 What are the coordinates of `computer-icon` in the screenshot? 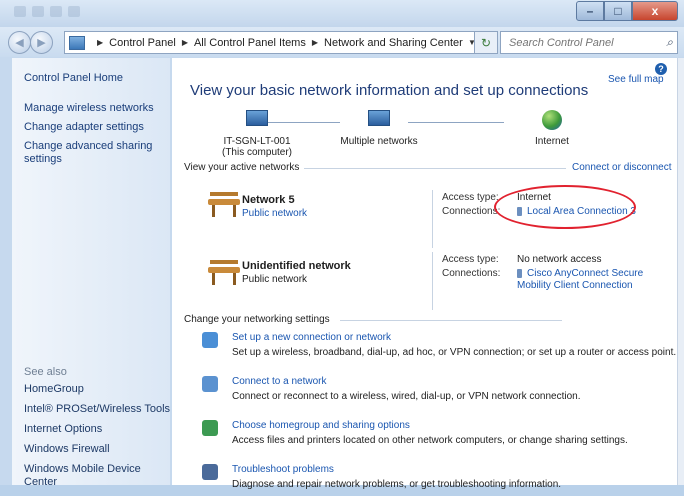 It's located at (257, 118).